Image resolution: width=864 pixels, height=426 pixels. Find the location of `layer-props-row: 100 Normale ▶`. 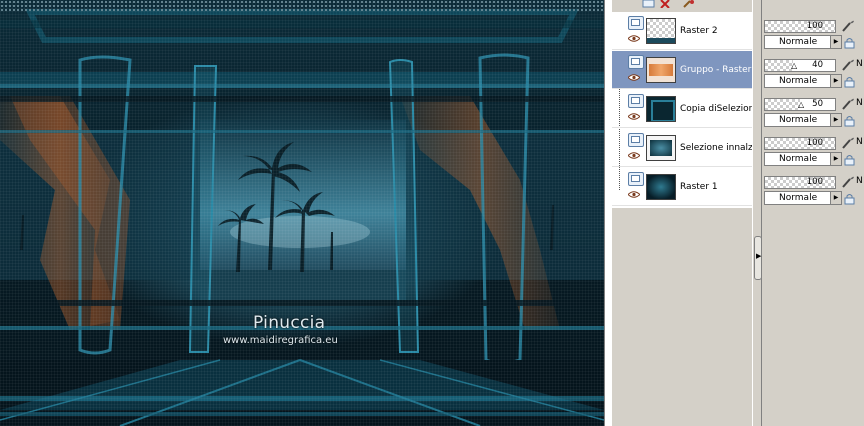

layer-props-row: 100 Normale ▶ is located at coordinates (814, 35).